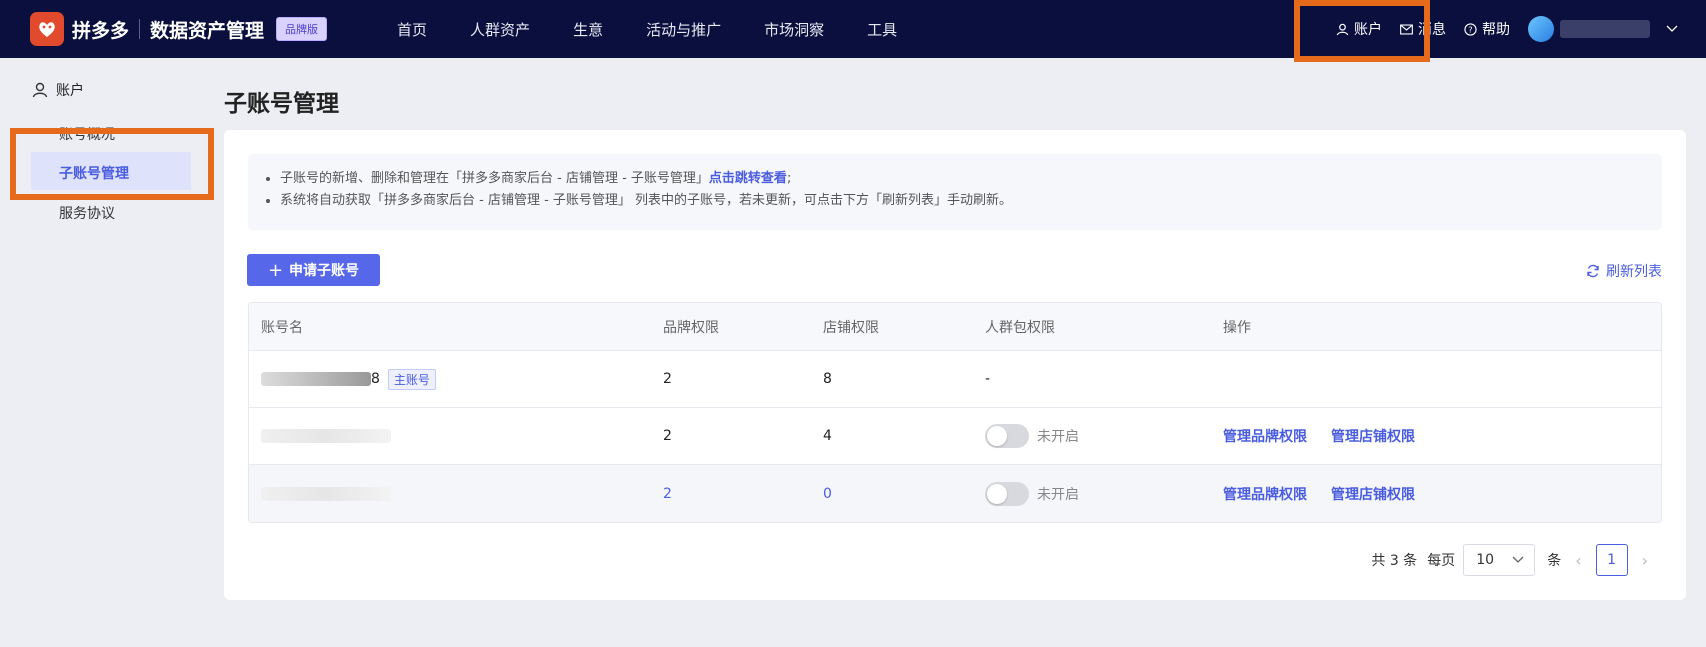  What do you see at coordinates (411, 379) in the screenshot?
I see `main-account-badge: 主账号` at bounding box center [411, 379].